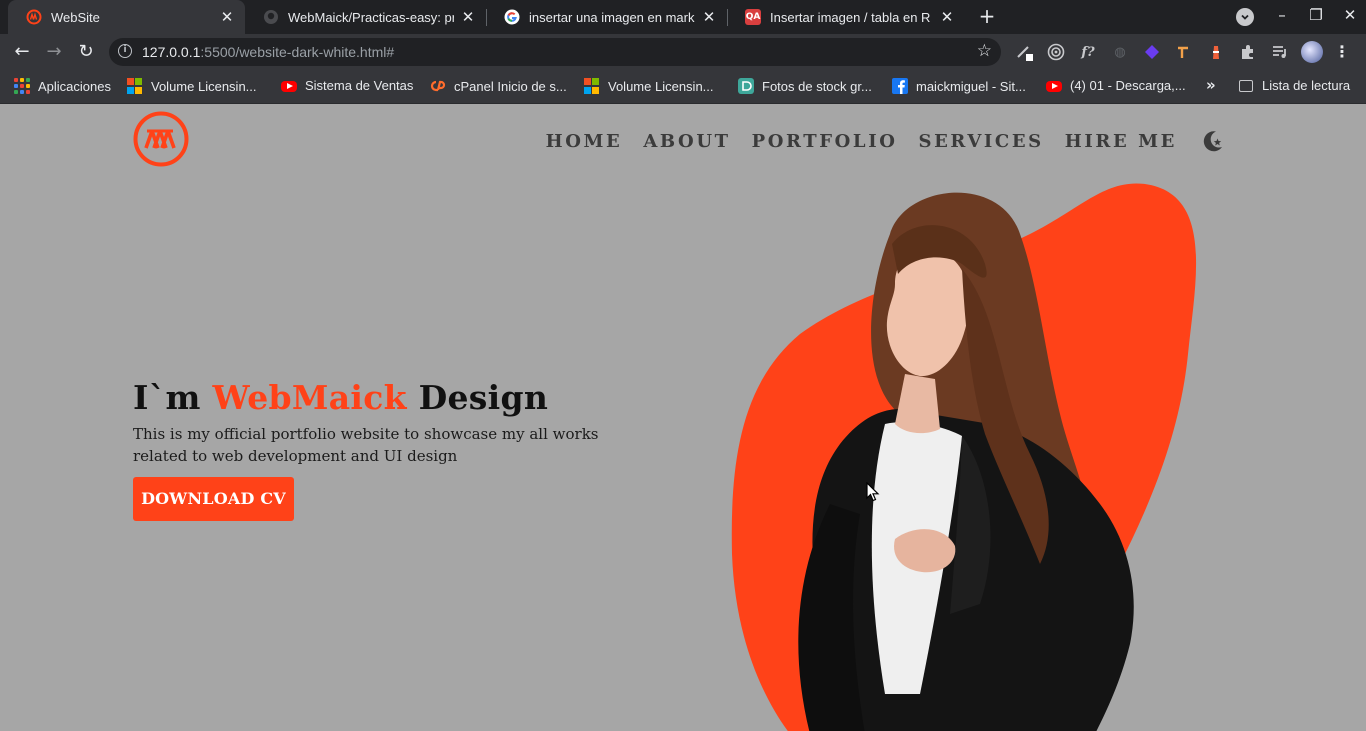 Image resolution: width=1366 pixels, height=731 pixels. Describe the element at coordinates (1282, 15) in the screenshot. I see `minimize-icon: –` at that location.